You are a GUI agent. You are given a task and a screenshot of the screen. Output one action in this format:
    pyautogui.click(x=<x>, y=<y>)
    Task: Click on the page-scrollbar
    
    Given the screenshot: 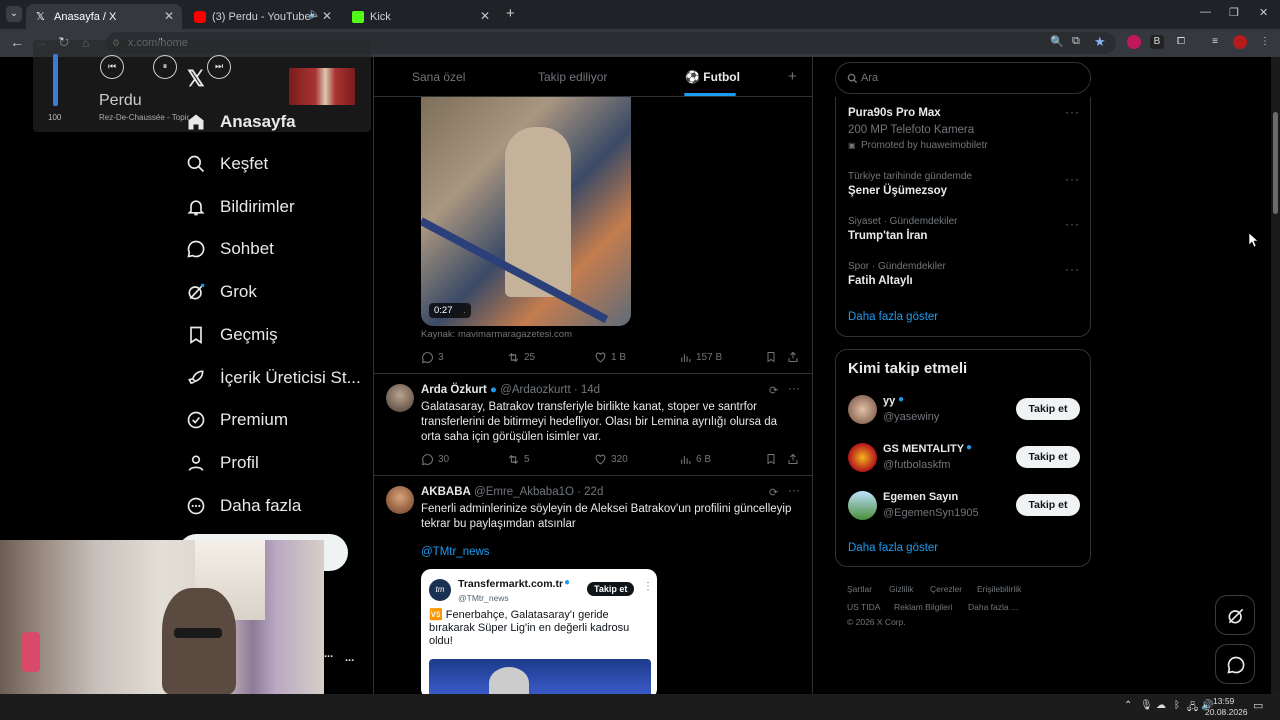 What is the action you would take?
    pyautogui.click(x=1275, y=375)
    